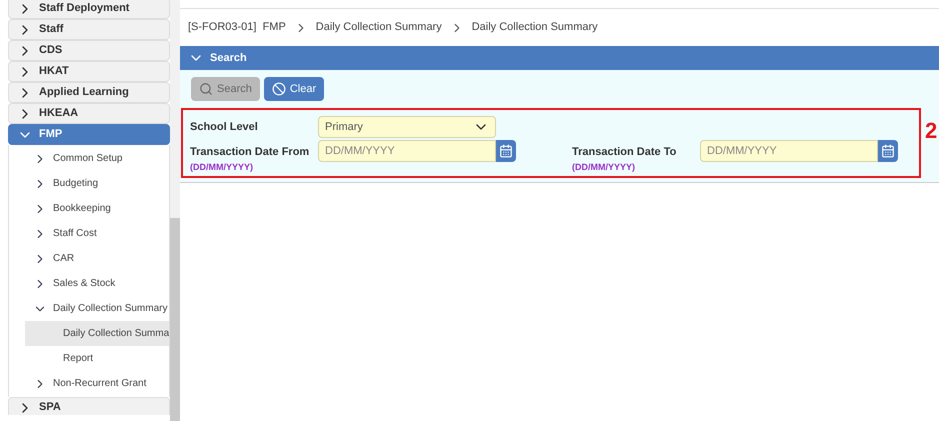 The height and width of the screenshot is (421, 939). Describe the element at coordinates (279, 89) in the screenshot. I see `prohibited-icon` at that location.